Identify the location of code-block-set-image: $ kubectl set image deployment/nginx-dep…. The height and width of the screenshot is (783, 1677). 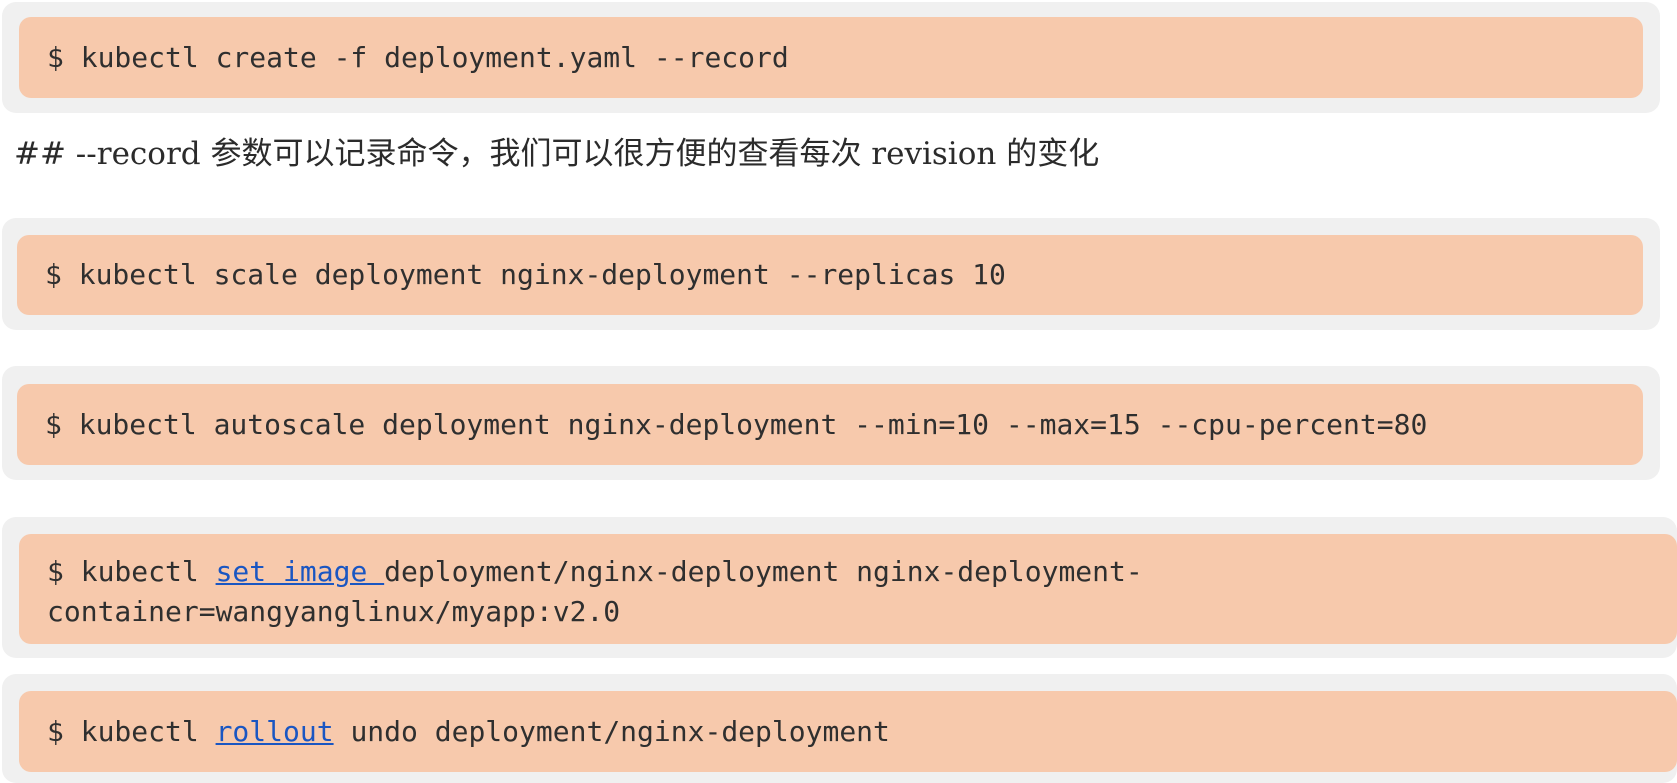
(848, 589).